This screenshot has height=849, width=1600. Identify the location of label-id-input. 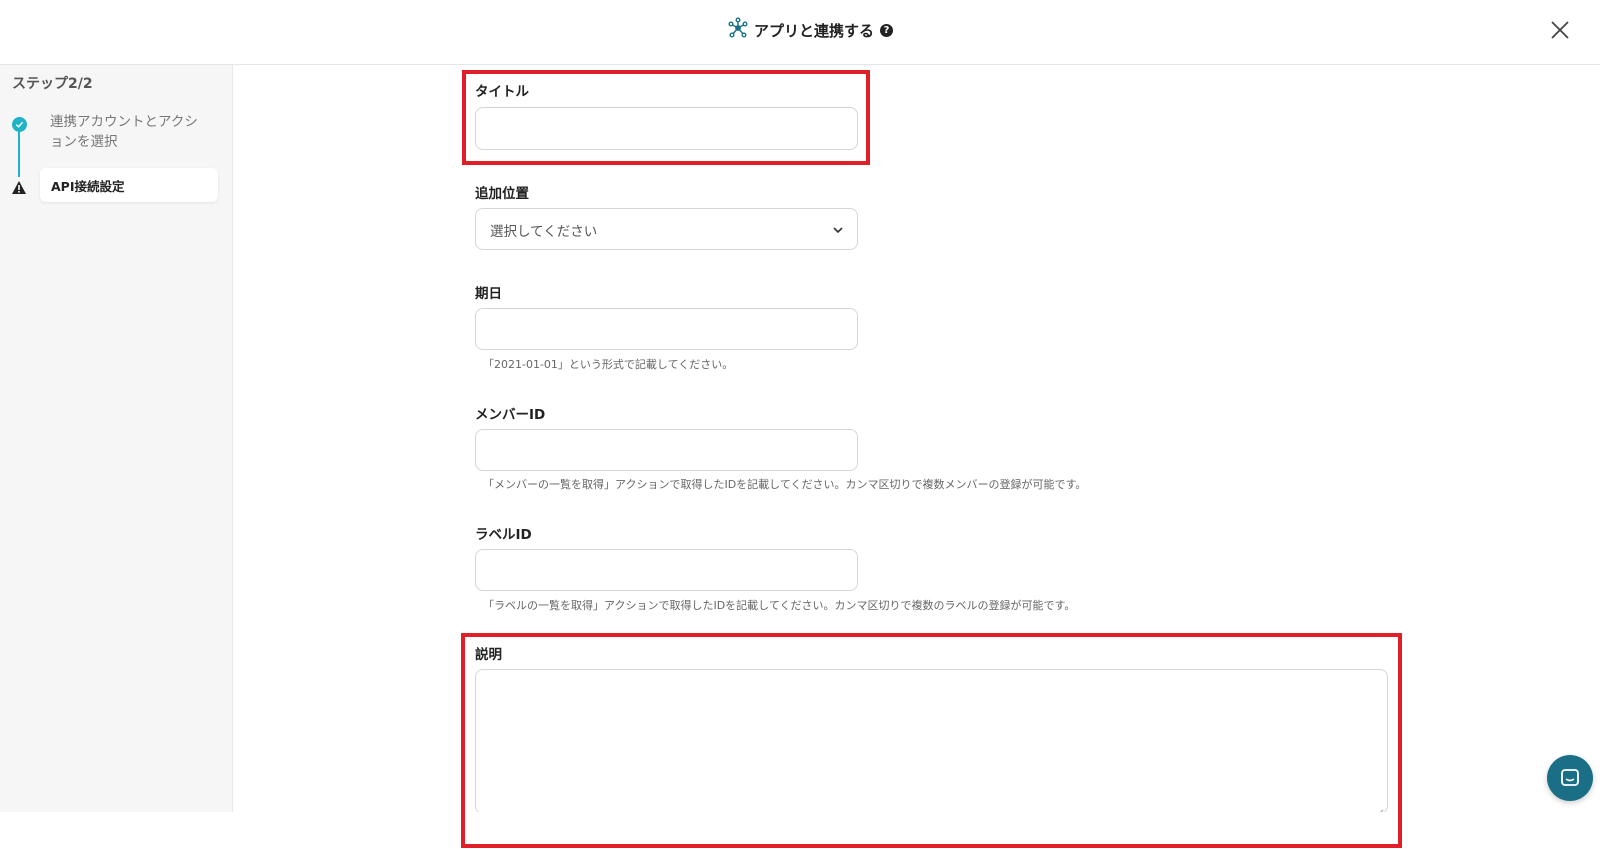
(666, 570).